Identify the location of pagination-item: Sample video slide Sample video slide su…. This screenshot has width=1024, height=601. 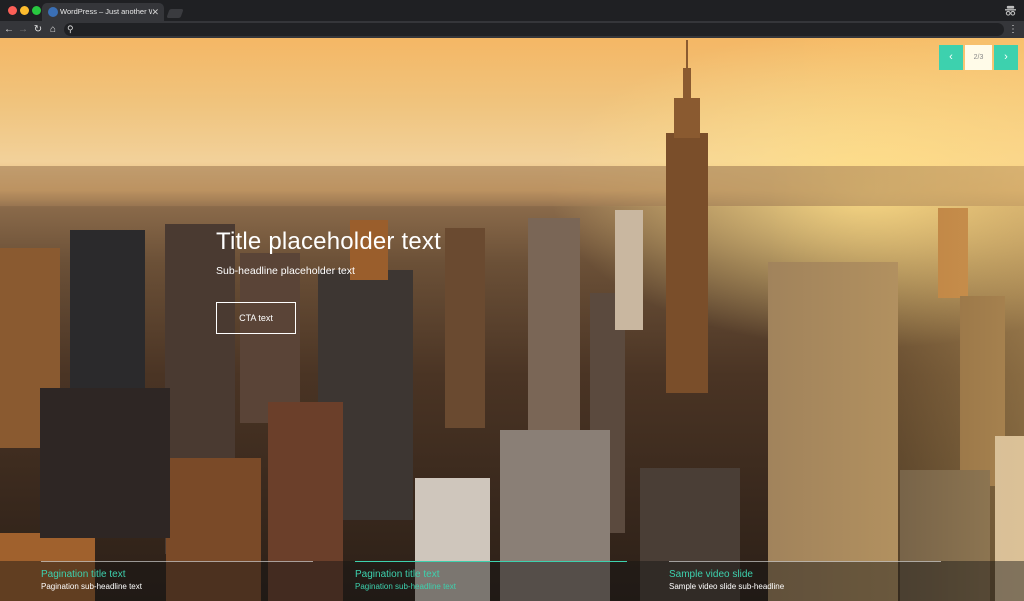
(807, 581).